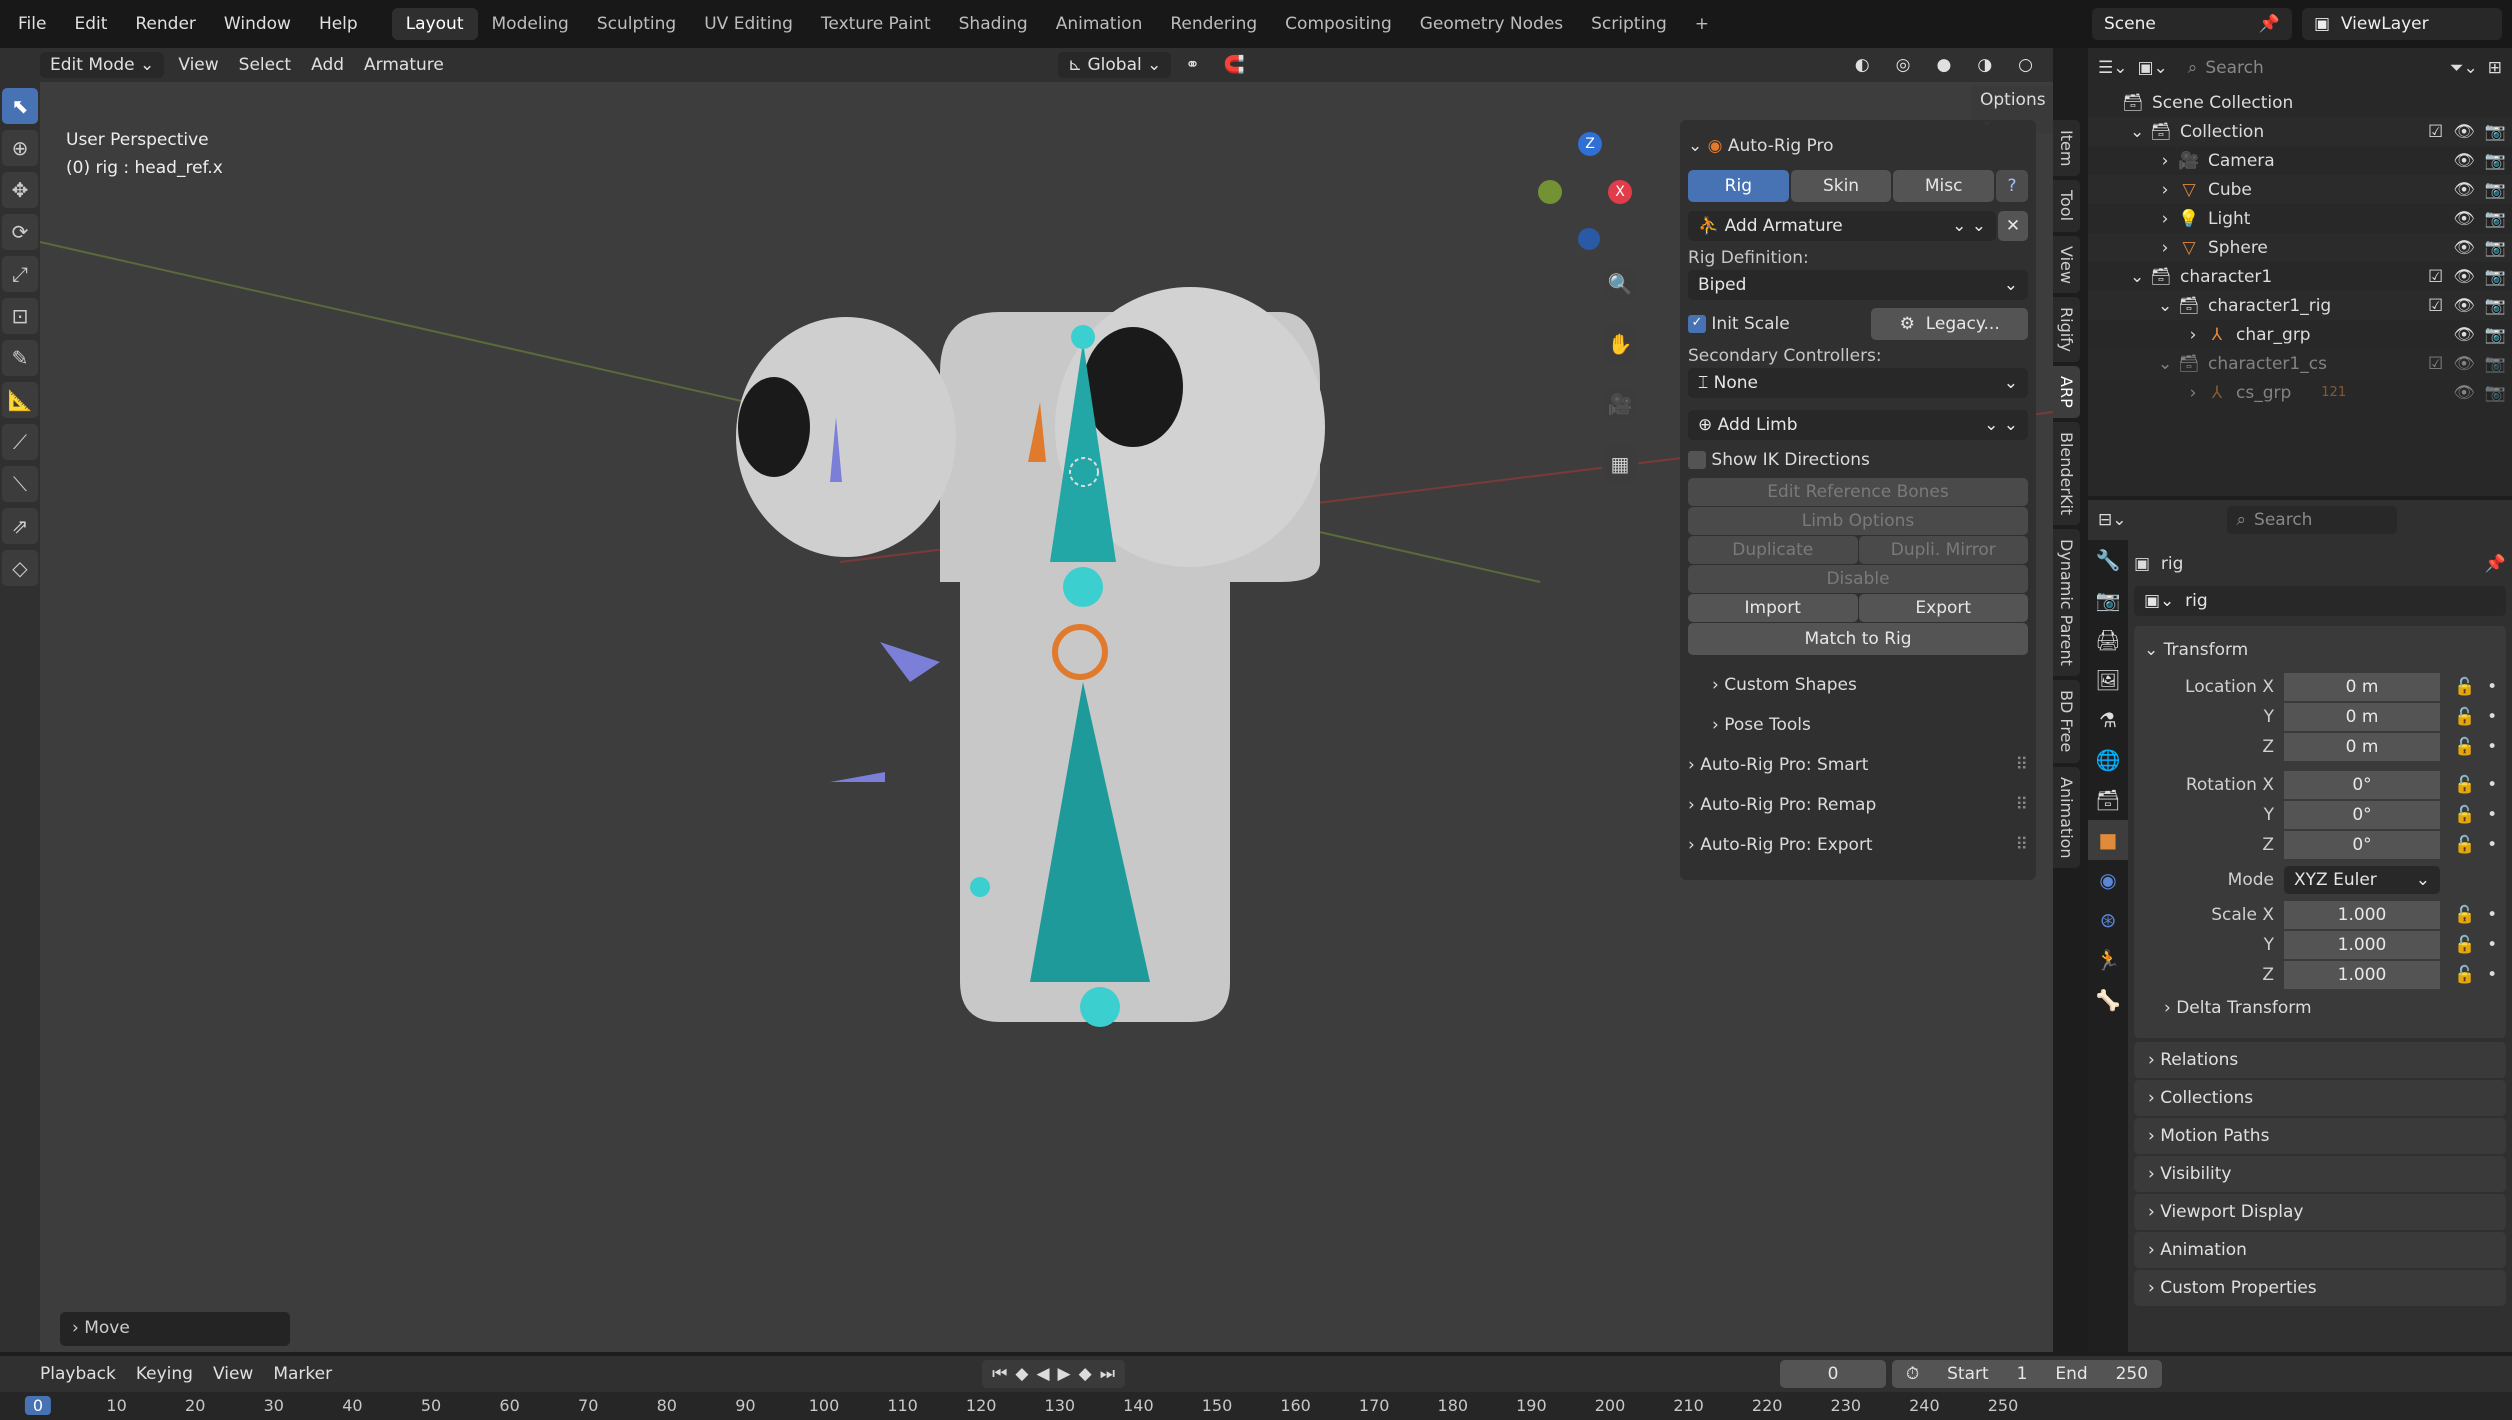 The image size is (2512, 1420). Describe the element at coordinates (1858, 725) in the screenshot. I see `subpanel-pose-tools: › Pose Tools` at that location.